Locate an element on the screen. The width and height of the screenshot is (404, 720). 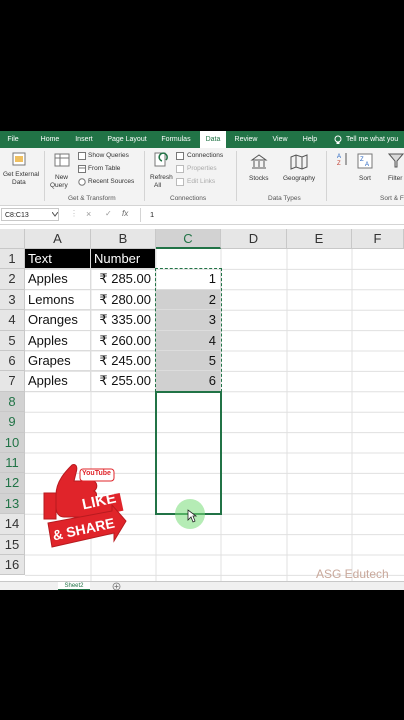
row-header-7: 7 is located at coordinates (12, 381).